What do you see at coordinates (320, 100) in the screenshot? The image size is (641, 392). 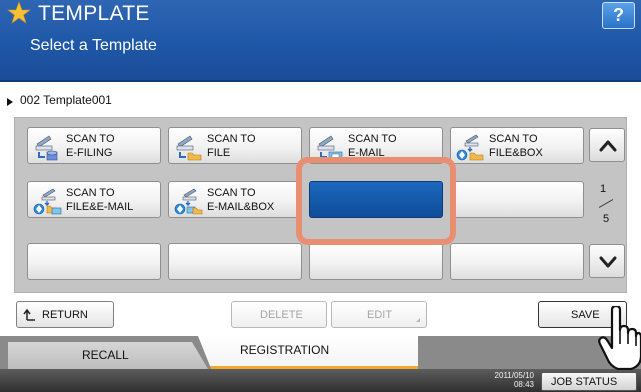 I see `template-name-bar: 002 Template001` at bounding box center [320, 100].